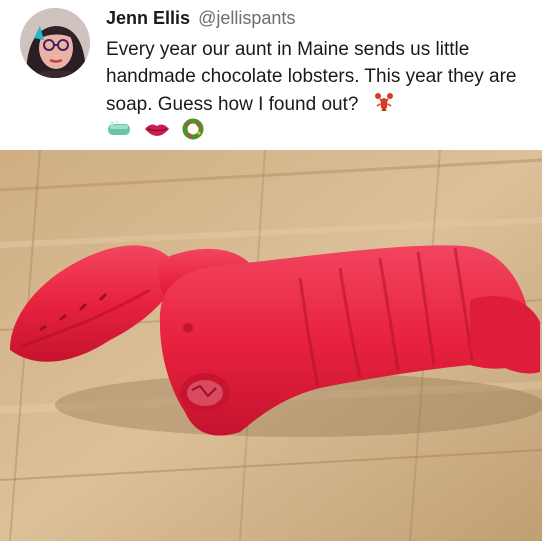  Describe the element at coordinates (384, 106) in the screenshot. I see `lobster-emoji` at that location.